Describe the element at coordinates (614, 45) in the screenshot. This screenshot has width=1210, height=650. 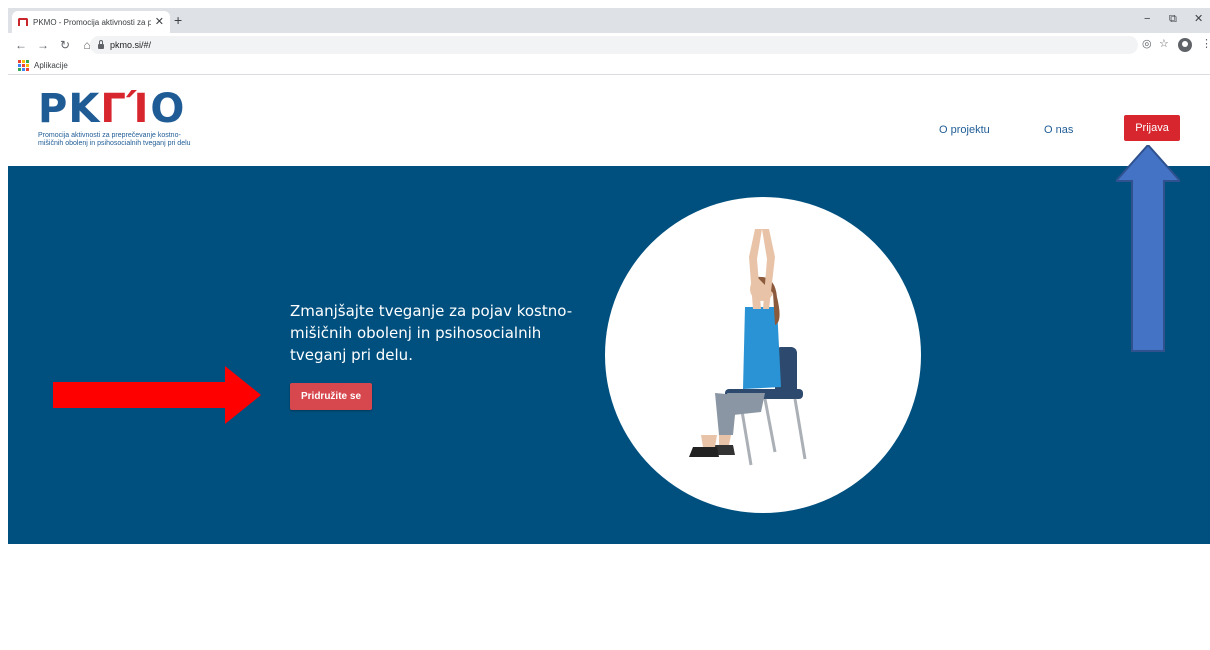
I see `address-bar: pkmo.si/#/` at that location.